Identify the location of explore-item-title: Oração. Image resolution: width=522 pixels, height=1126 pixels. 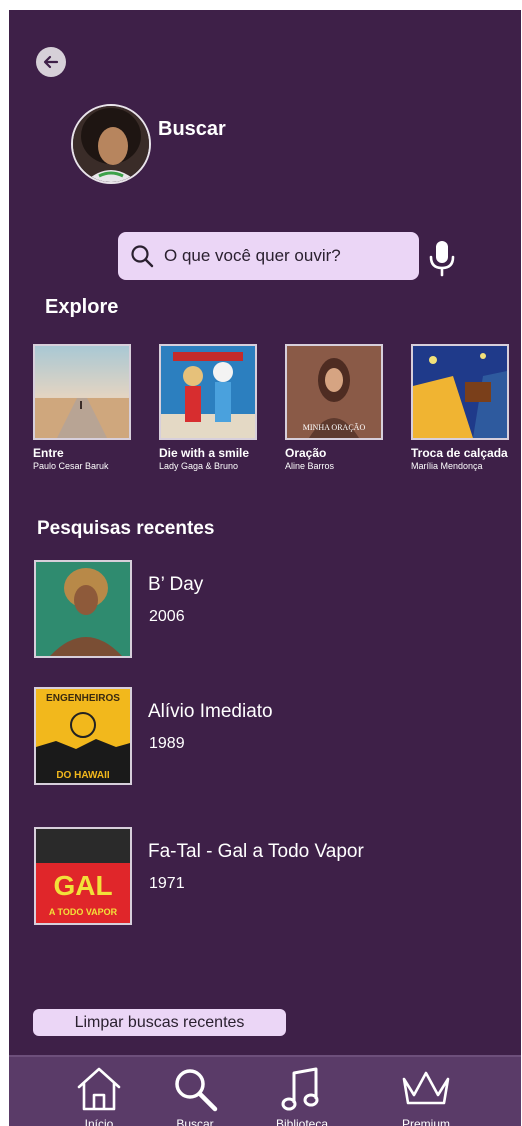
(306, 453).